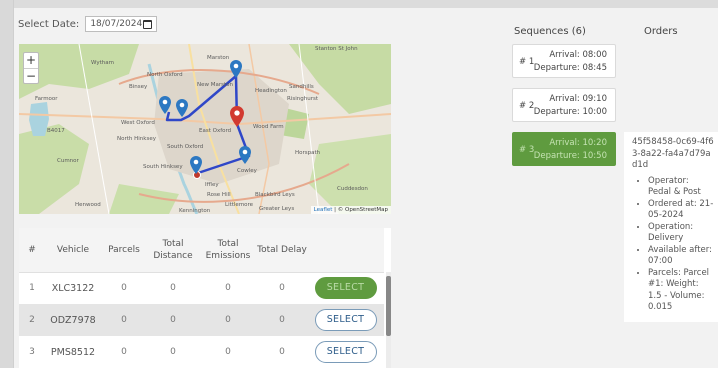  What do you see at coordinates (578, 99) in the screenshot?
I see `sequence-arrival: Arrival: 09:10` at bounding box center [578, 99].